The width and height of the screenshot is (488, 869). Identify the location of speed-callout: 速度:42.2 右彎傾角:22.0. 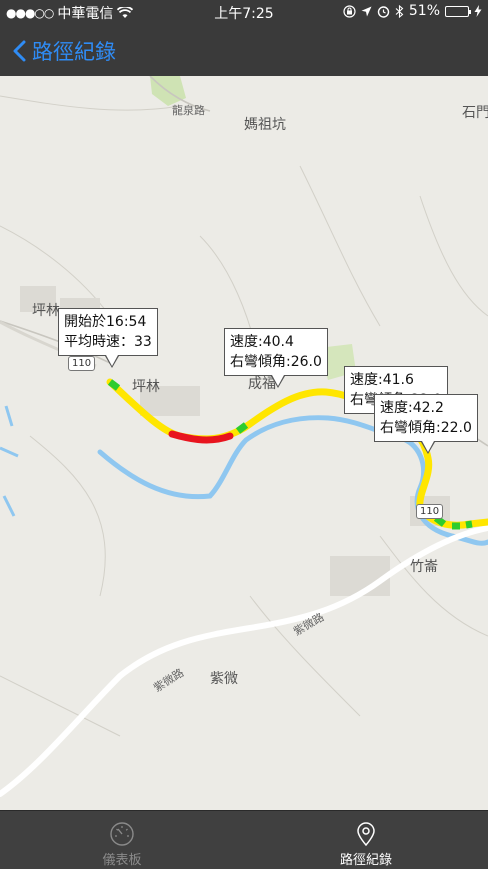
(426, 418).